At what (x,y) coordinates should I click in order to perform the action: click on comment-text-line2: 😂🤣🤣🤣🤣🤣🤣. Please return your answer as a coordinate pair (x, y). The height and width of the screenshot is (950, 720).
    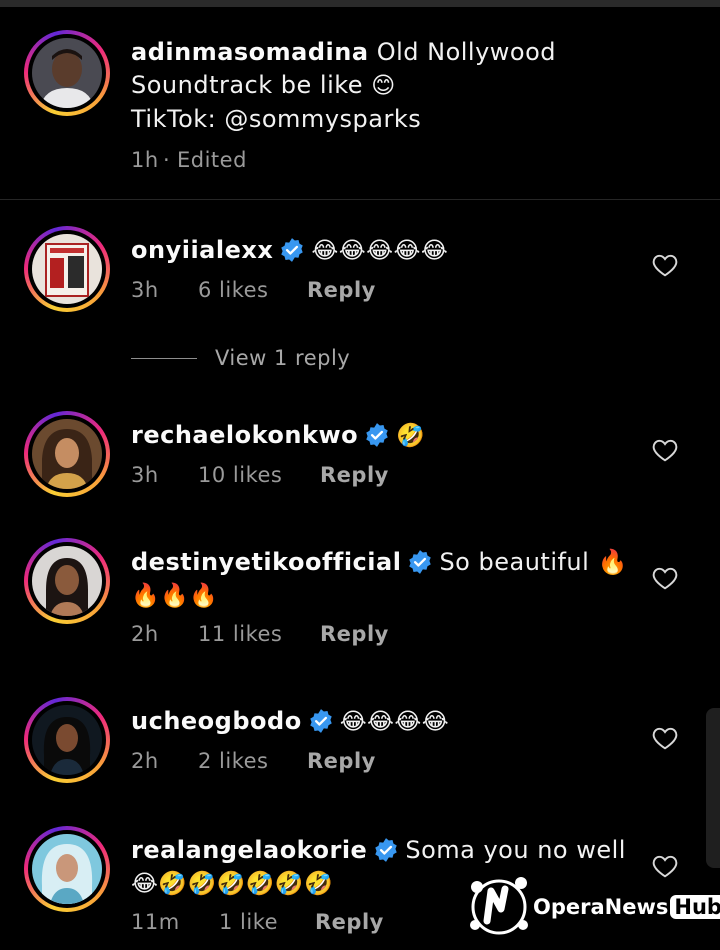
    Looking at the image, I should click on (232, 884).